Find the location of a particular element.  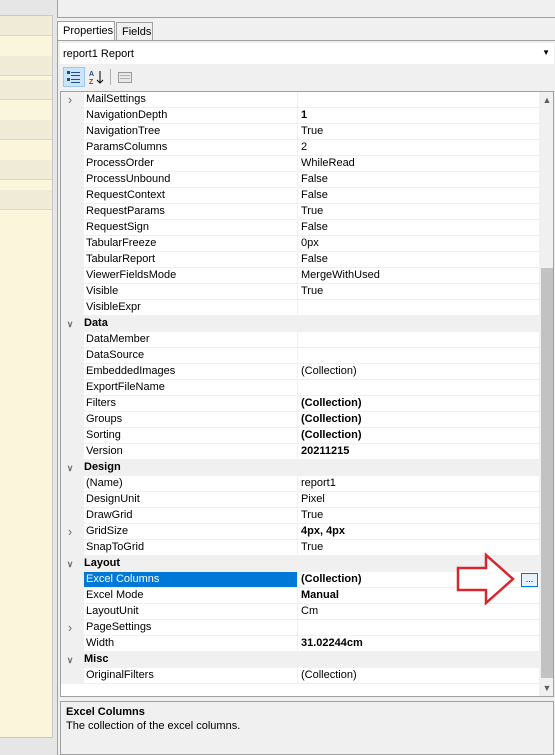

property-value: Cm is located at coordinates (418, 612).